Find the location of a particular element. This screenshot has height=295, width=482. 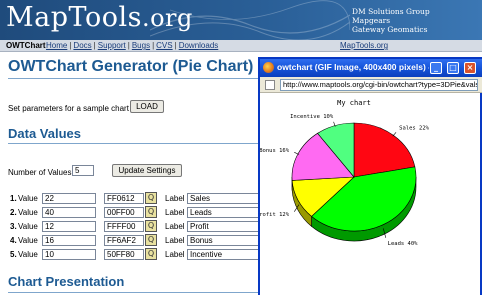

maptools-logo: MapTools.org is located at coordinates (99, 18).